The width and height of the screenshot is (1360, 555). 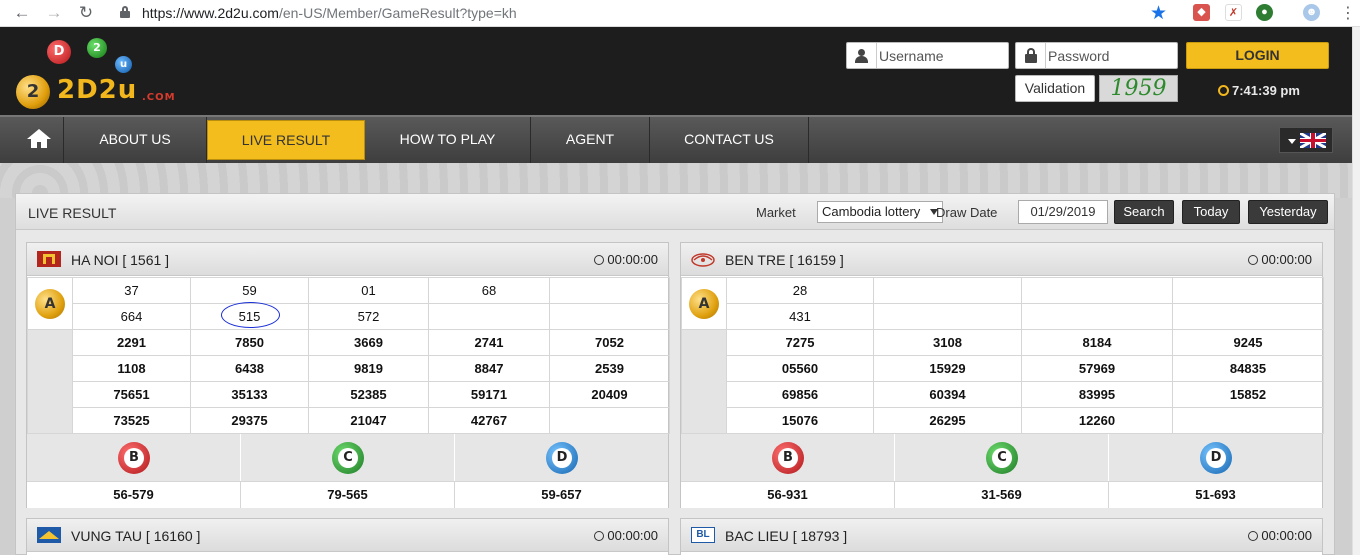 What do you see at coordinates (131, 394) in the screenshot?
I see `grid-cell: 75651` at bounding box center [131, 394].